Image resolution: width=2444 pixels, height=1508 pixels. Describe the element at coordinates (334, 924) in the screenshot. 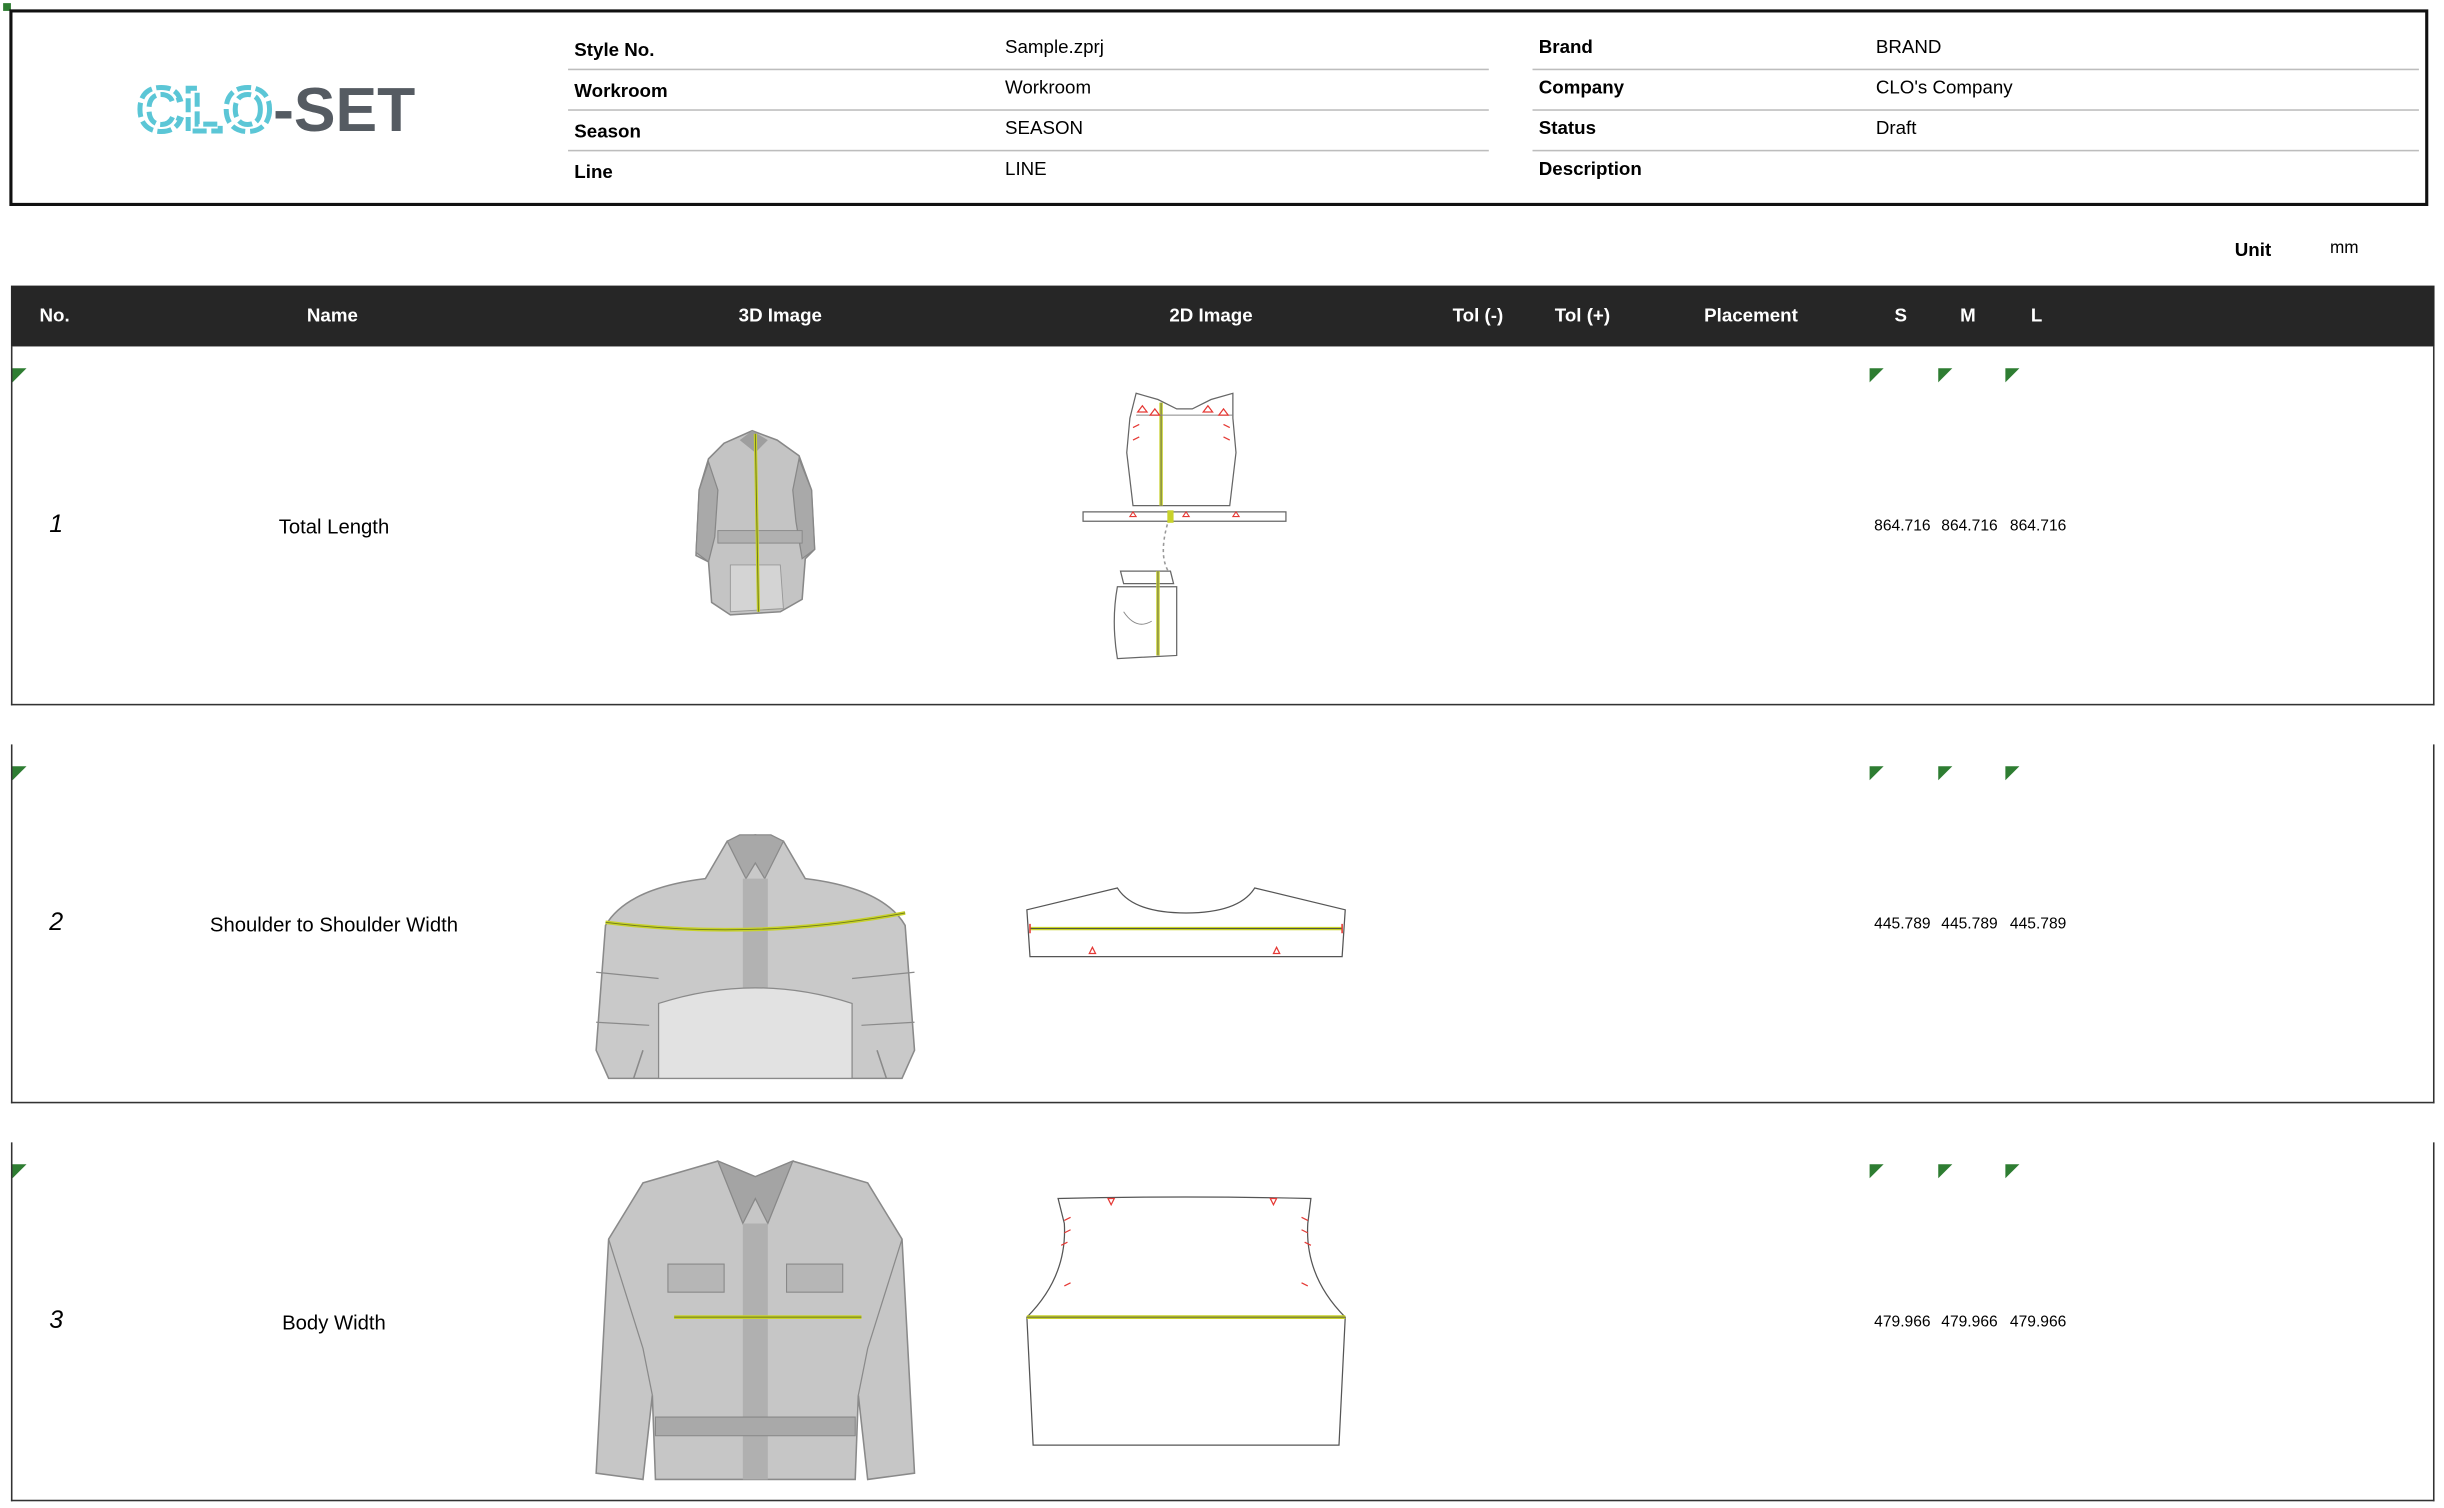

I see `measurement-name: Shoulder to Shoulder Width` at that location.